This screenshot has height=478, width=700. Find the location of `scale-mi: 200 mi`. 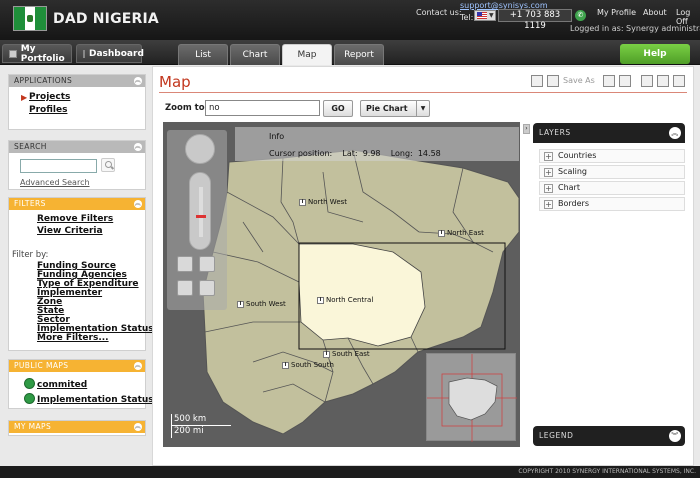

scale-mi: 200 mi is located at coordinates (196, 432).